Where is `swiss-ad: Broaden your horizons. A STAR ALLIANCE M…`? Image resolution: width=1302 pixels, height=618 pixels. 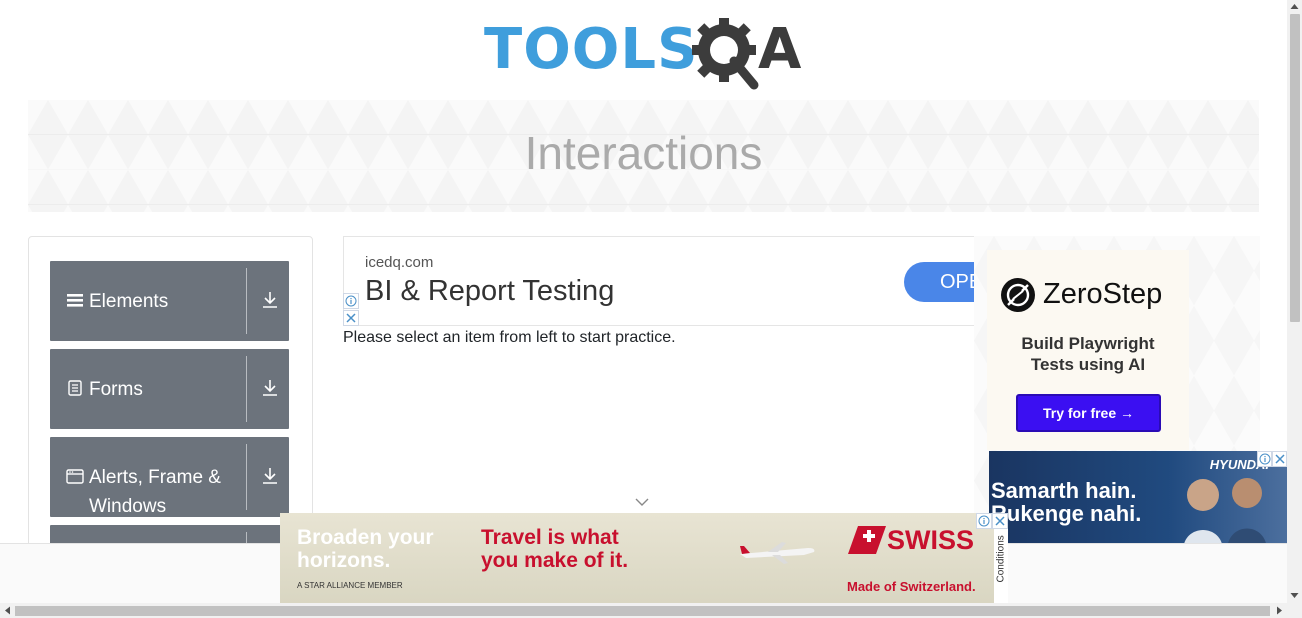 swiss-ad: Broaden your horizons. A STAR ALLIANCE M… is located at coordinates (637, 558).